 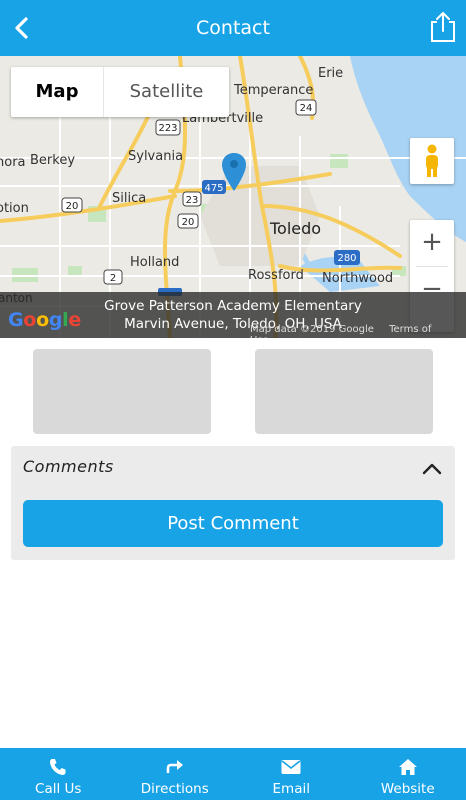 I want to click on nav-email: Email, so click(x=291, y=774).